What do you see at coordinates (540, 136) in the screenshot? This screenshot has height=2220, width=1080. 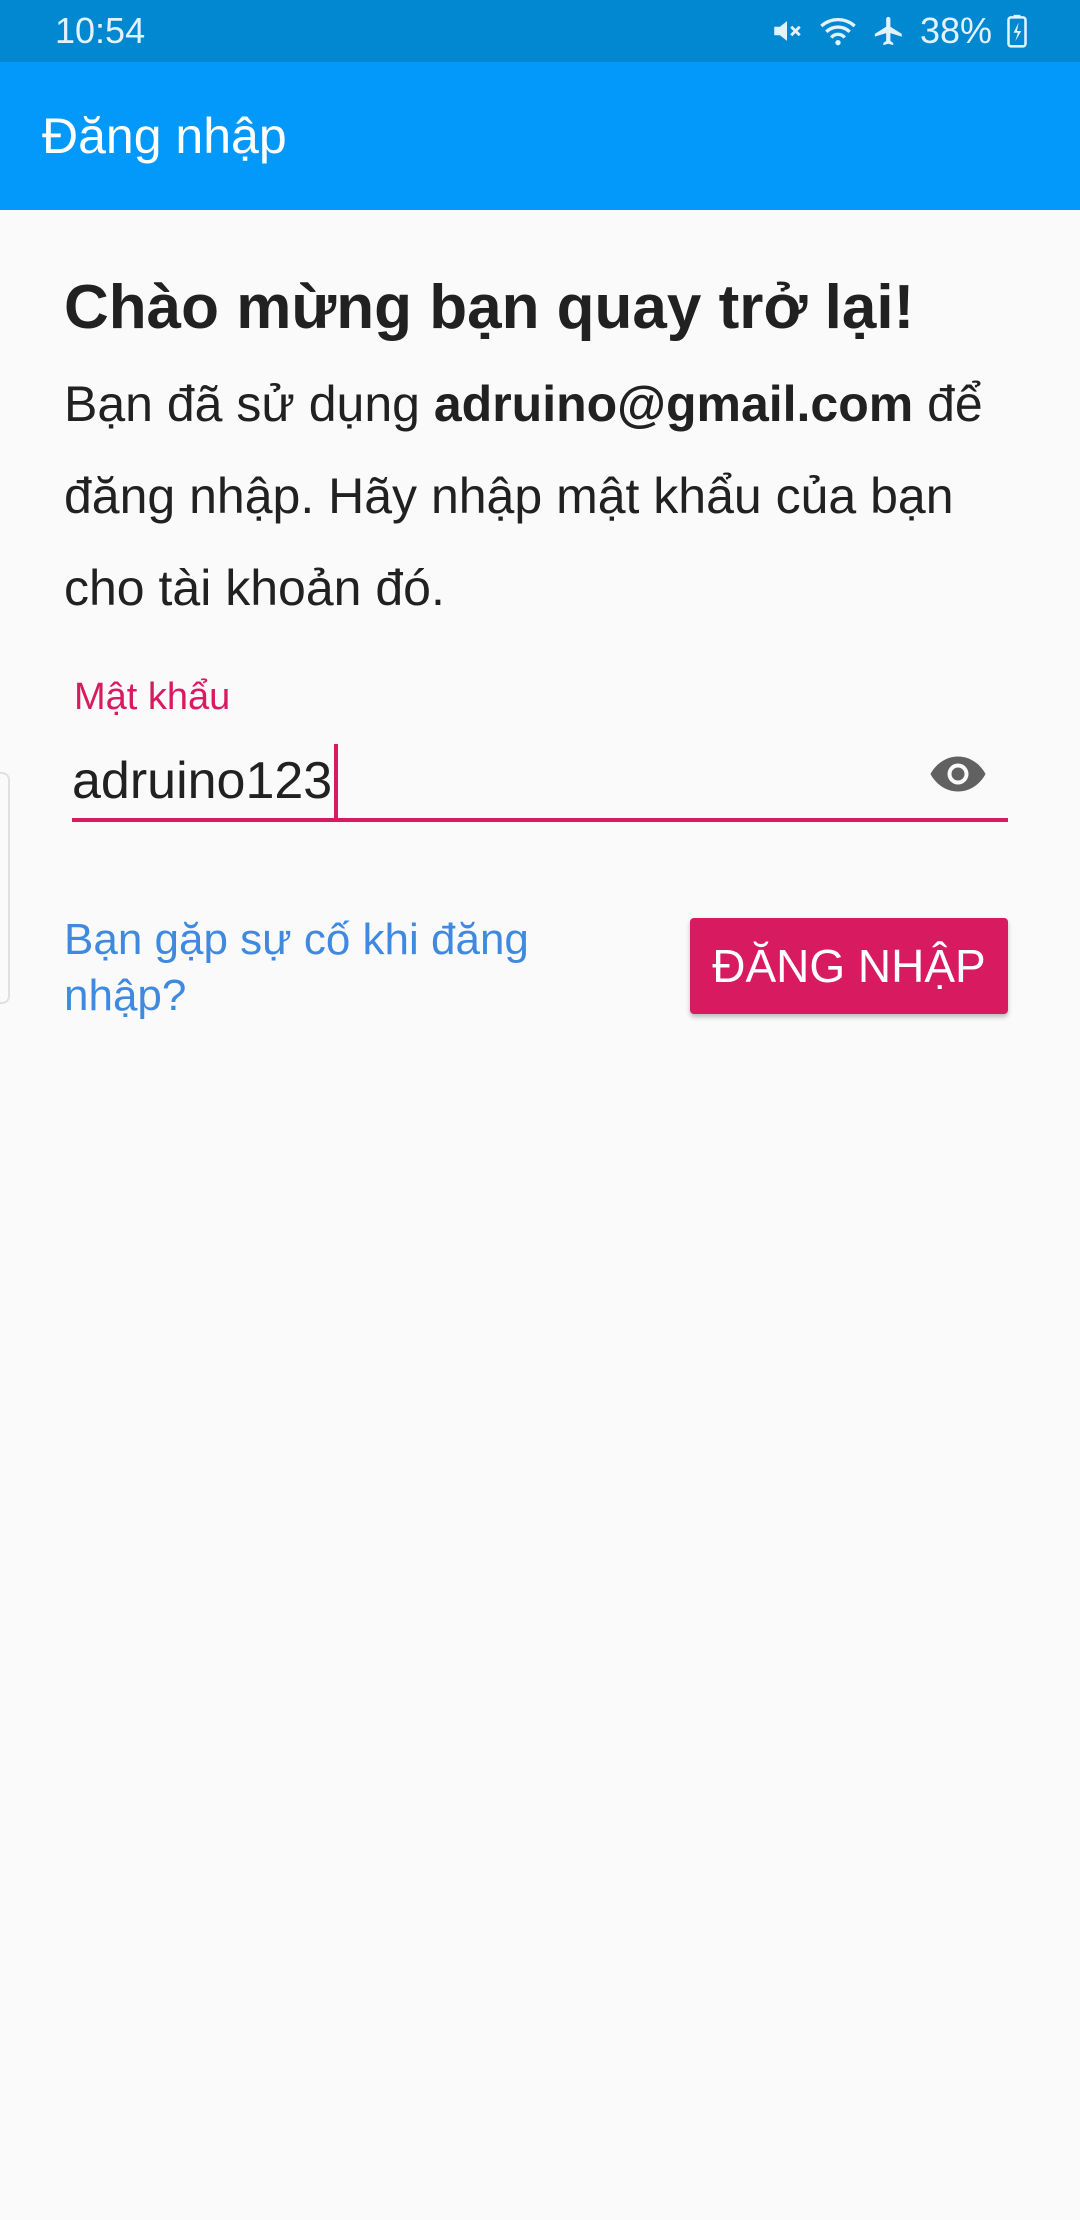 I see `app-bar: Đăng nhập` at bounding box center [540, 136].